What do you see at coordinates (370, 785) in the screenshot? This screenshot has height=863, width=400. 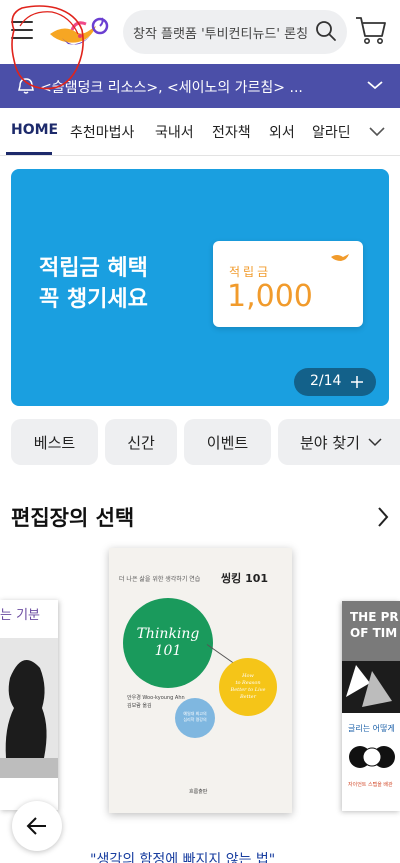 I see `book-right-subcaption: 자이언트 스텝을 배관` at bounding box center [370, 785].